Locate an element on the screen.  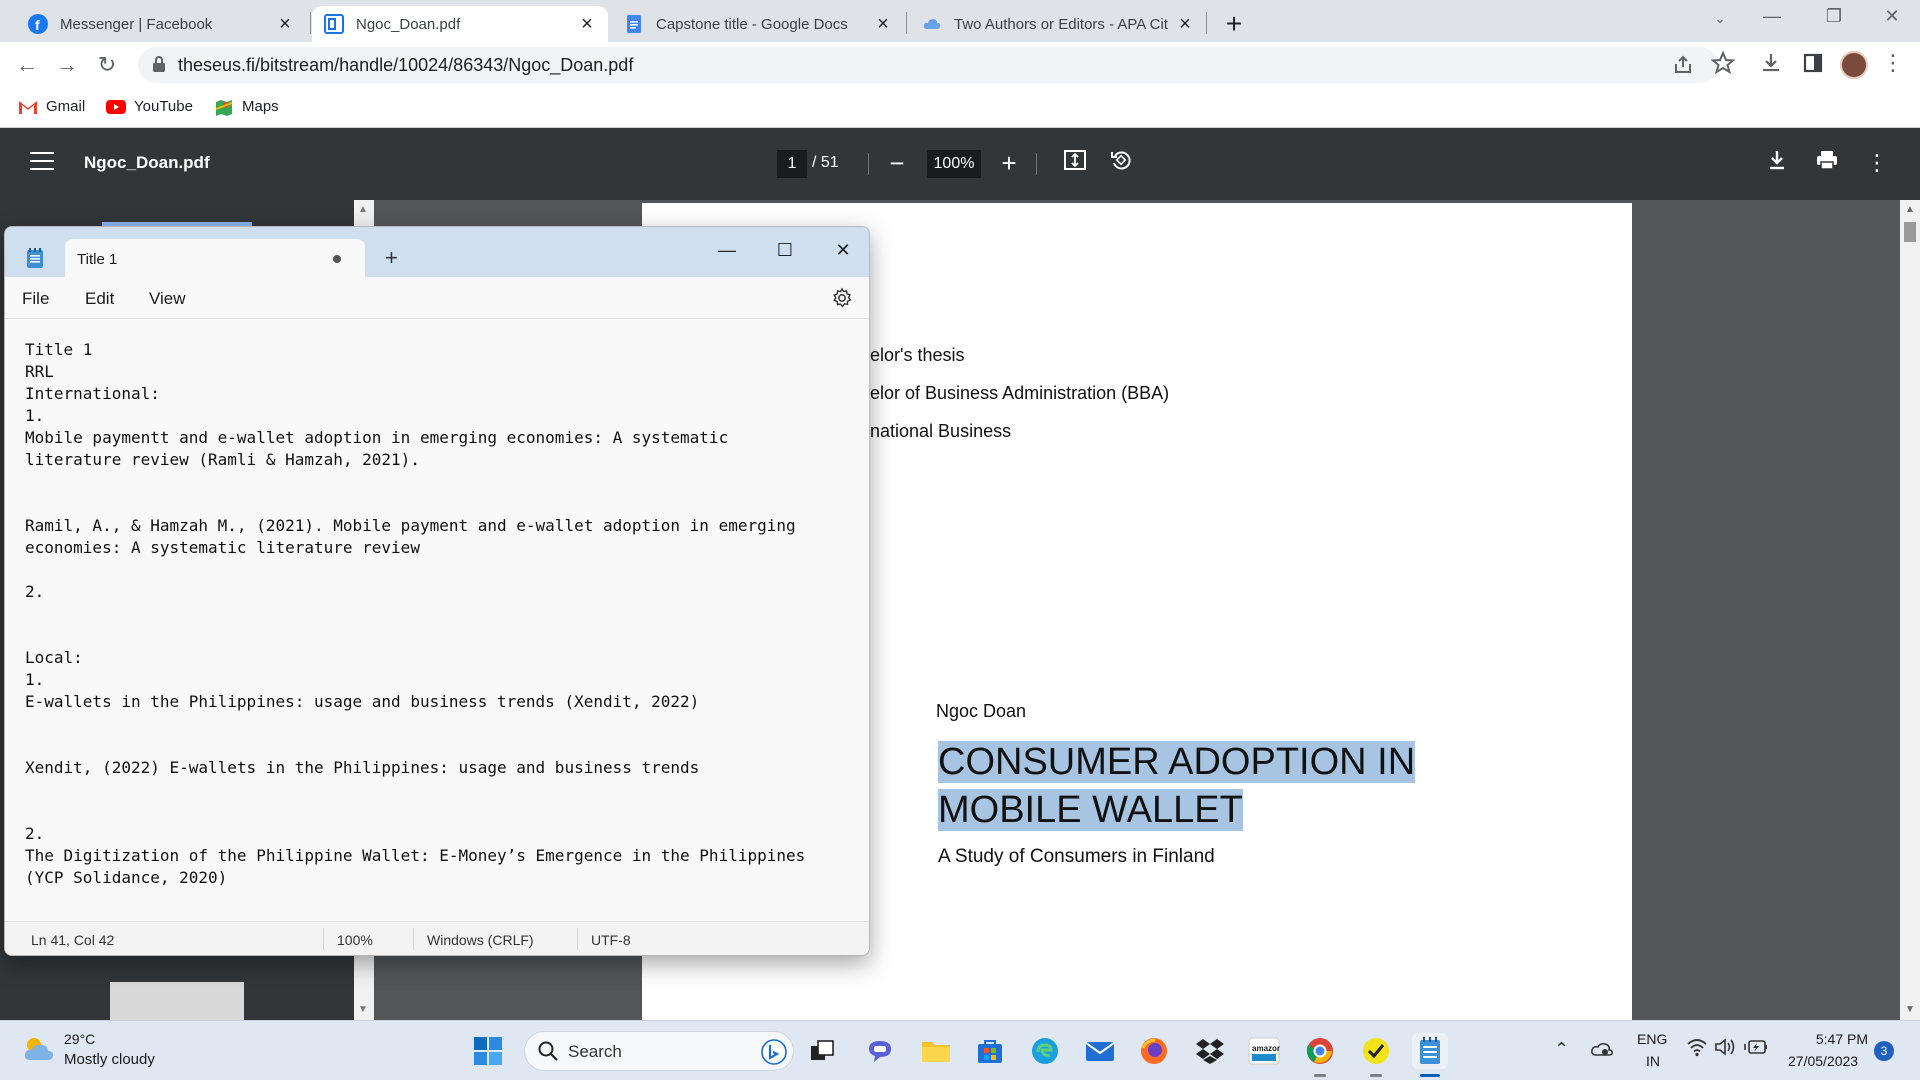
pdf-title: Ngoc_Doan.pdf is located at coordinates (147, 162).